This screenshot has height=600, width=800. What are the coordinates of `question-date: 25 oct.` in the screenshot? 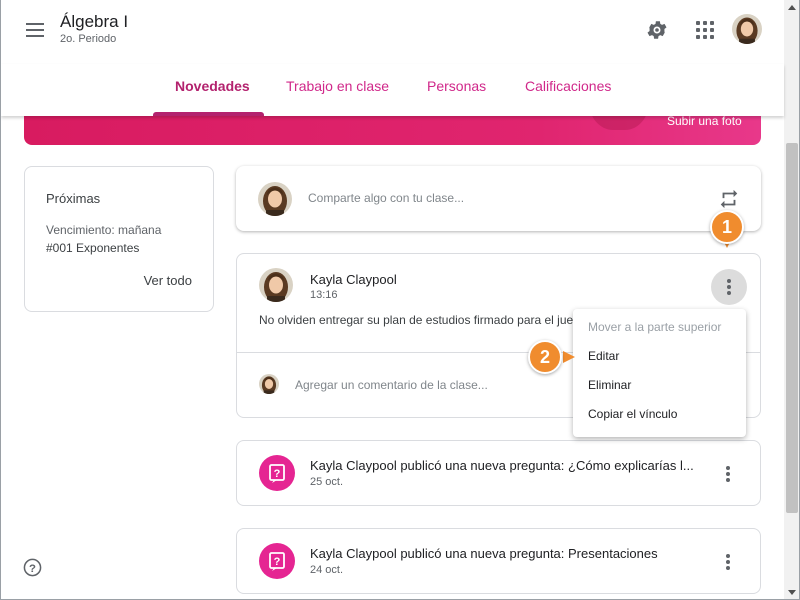 It's located at (327, 482).